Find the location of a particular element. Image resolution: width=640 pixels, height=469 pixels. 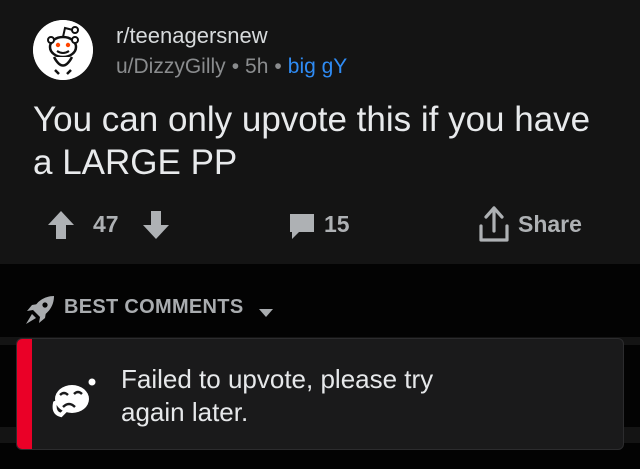

rocket-icon is located at coordinates (40, 312).